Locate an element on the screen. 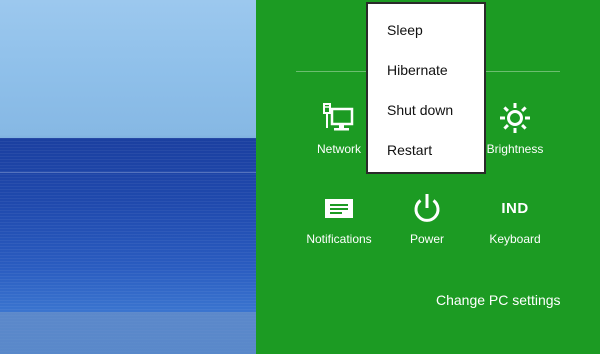 This screenshot has height=354, width=600. keyboard-language-text: IND is located at coordinates (515, 208).